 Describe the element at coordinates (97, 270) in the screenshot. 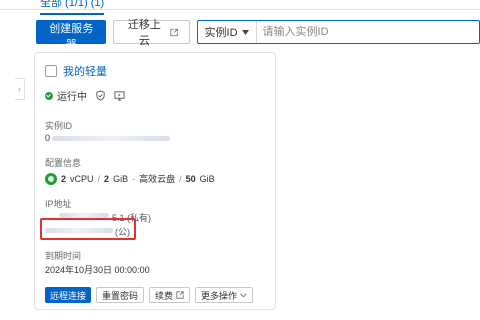

I see `expire-value: 2024年10月30日 00:00:00` at that location.